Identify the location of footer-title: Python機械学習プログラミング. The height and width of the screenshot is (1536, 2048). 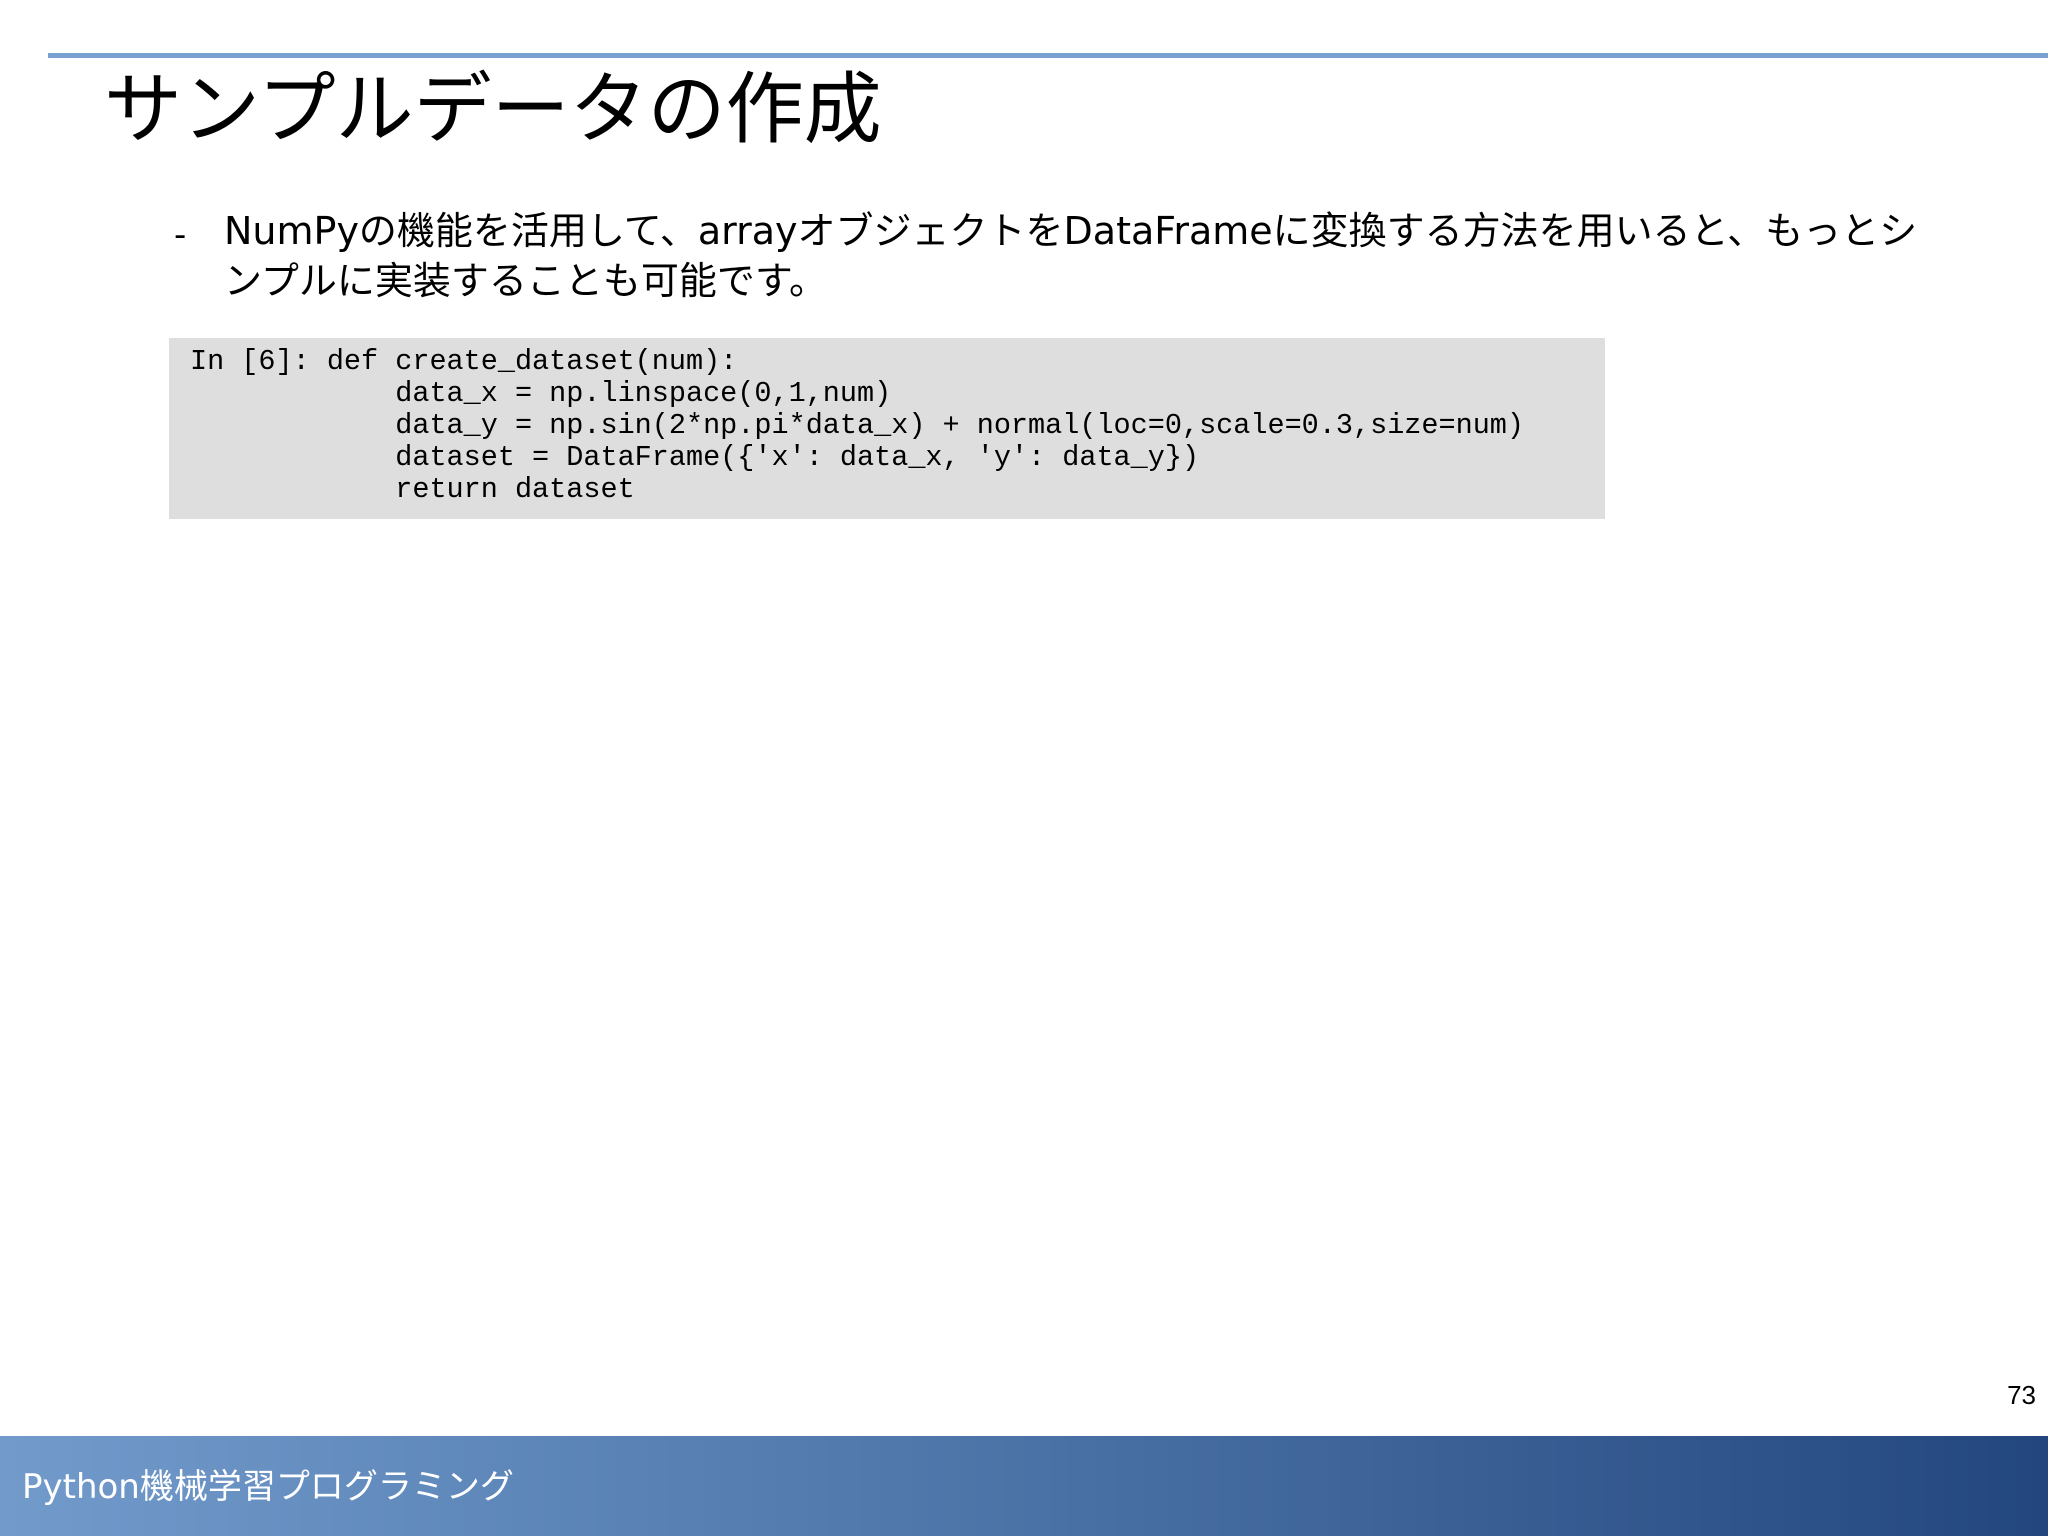
(268, 1487).